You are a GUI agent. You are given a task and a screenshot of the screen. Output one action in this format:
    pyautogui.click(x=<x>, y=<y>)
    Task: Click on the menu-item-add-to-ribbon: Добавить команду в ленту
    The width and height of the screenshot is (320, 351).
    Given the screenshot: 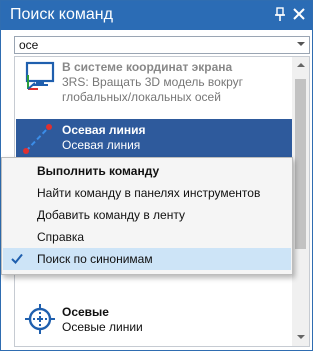 What is the action you would take?
    pyautogui.click(x=147, y=215)
    